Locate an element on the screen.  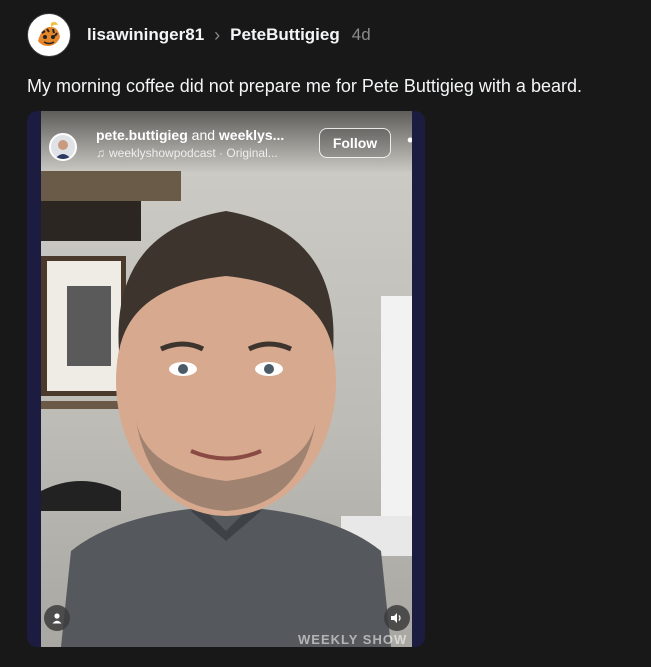
reel-and-text: and is located at coordinates (203, 135).